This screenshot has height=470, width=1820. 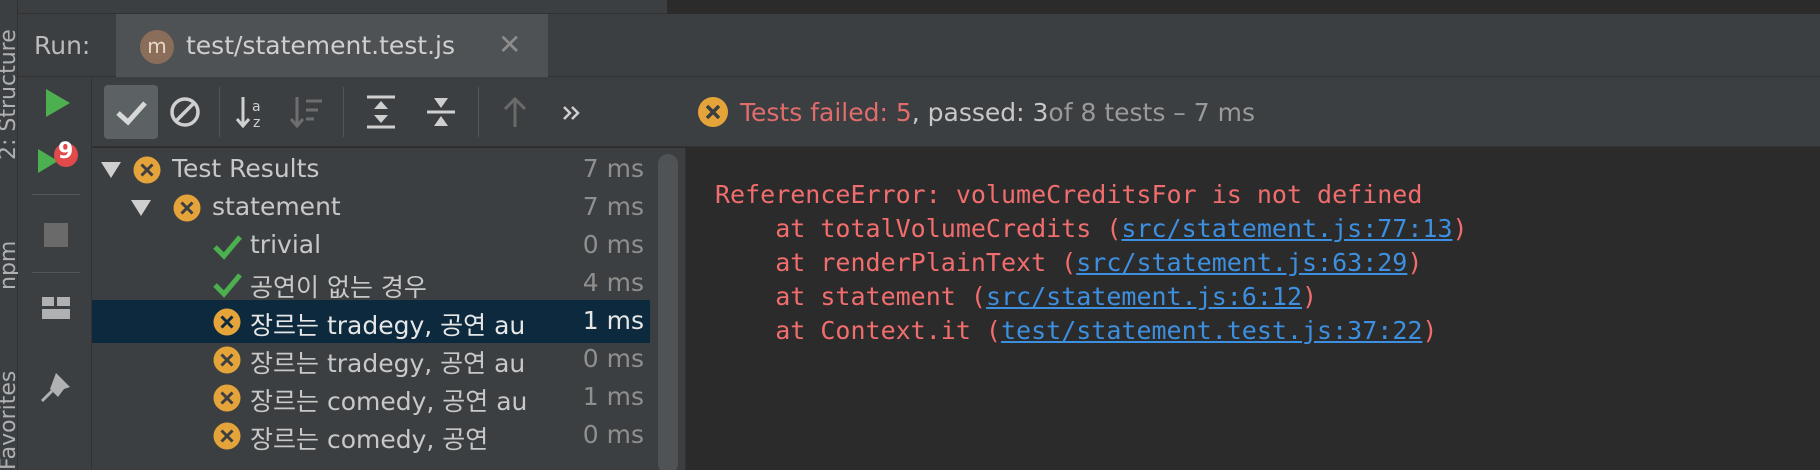 What do you see at coordinates (371, 245) in the screenshot?
I see `tree-row-test: trivial 0 ms` at bounding box center [371, 245].